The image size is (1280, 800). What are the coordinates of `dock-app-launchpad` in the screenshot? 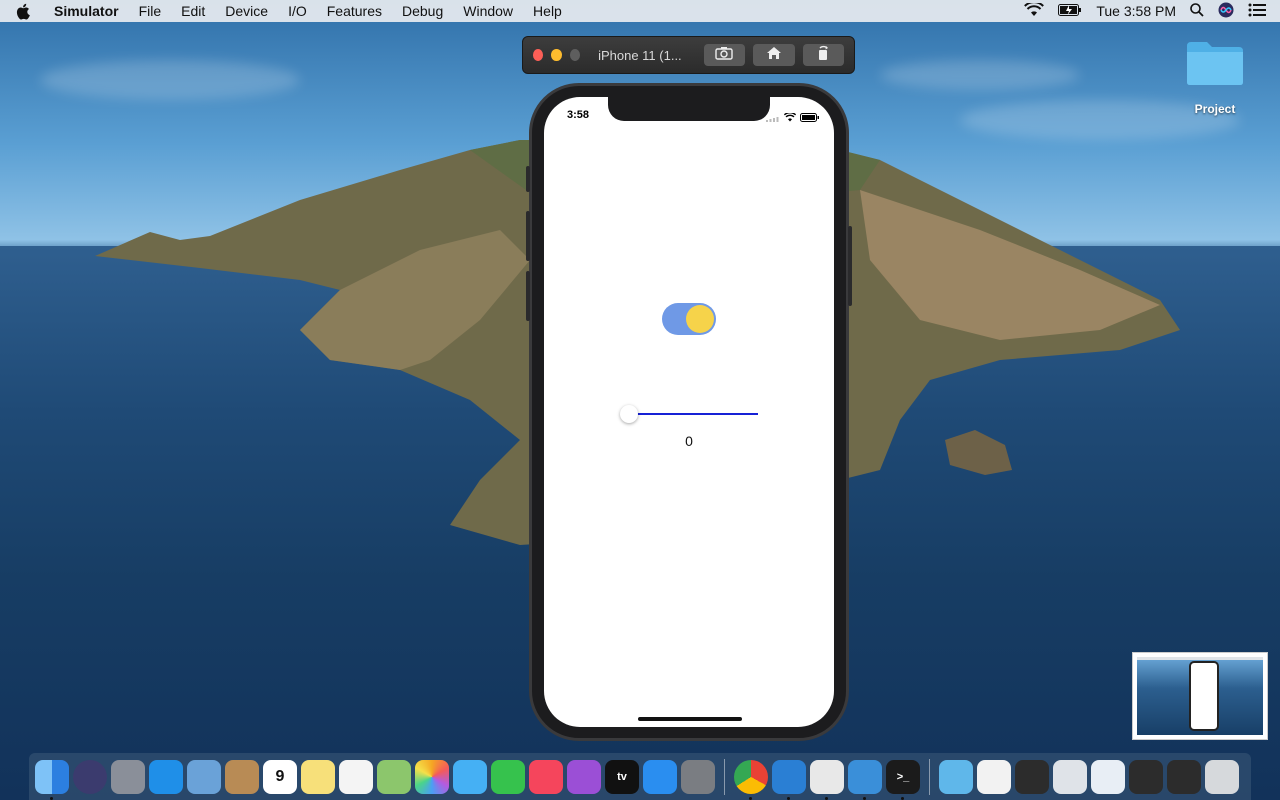 It's located at (128, 776).